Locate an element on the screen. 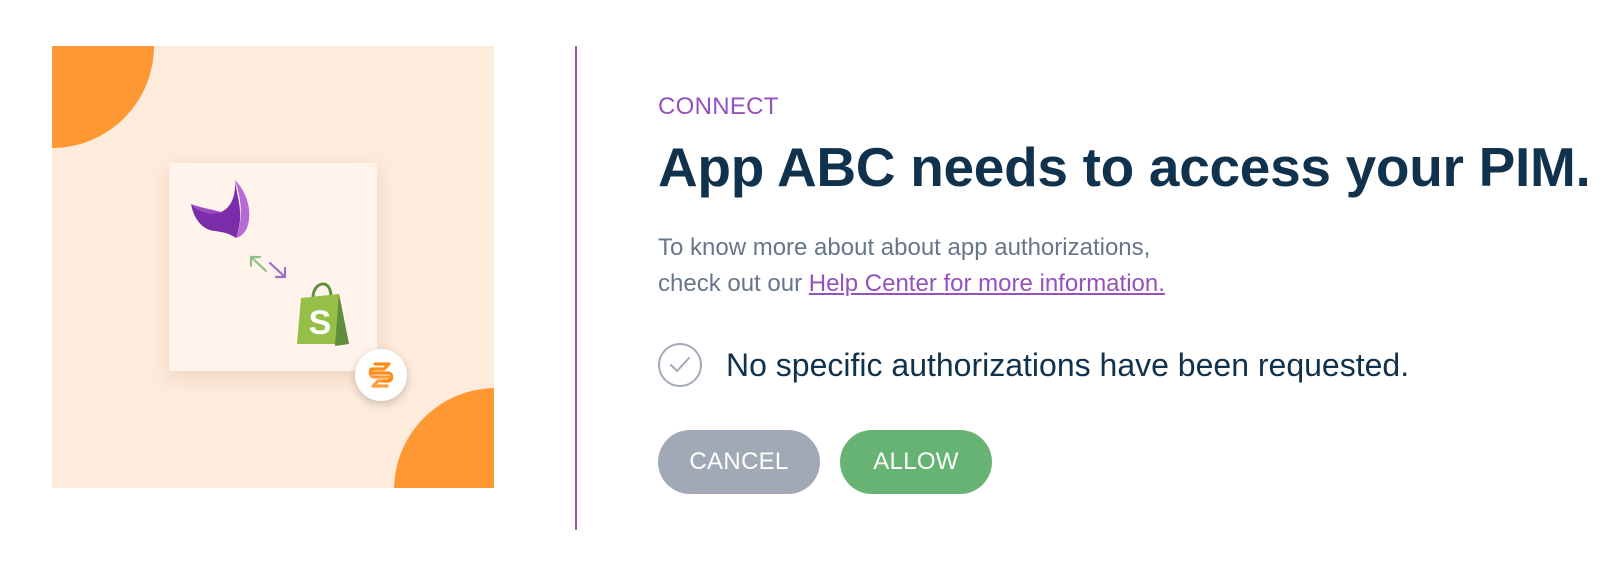 The height and width of the screenshot is (586, 1606). shopify-logo-icon: S is located at coordinates (323, 314).